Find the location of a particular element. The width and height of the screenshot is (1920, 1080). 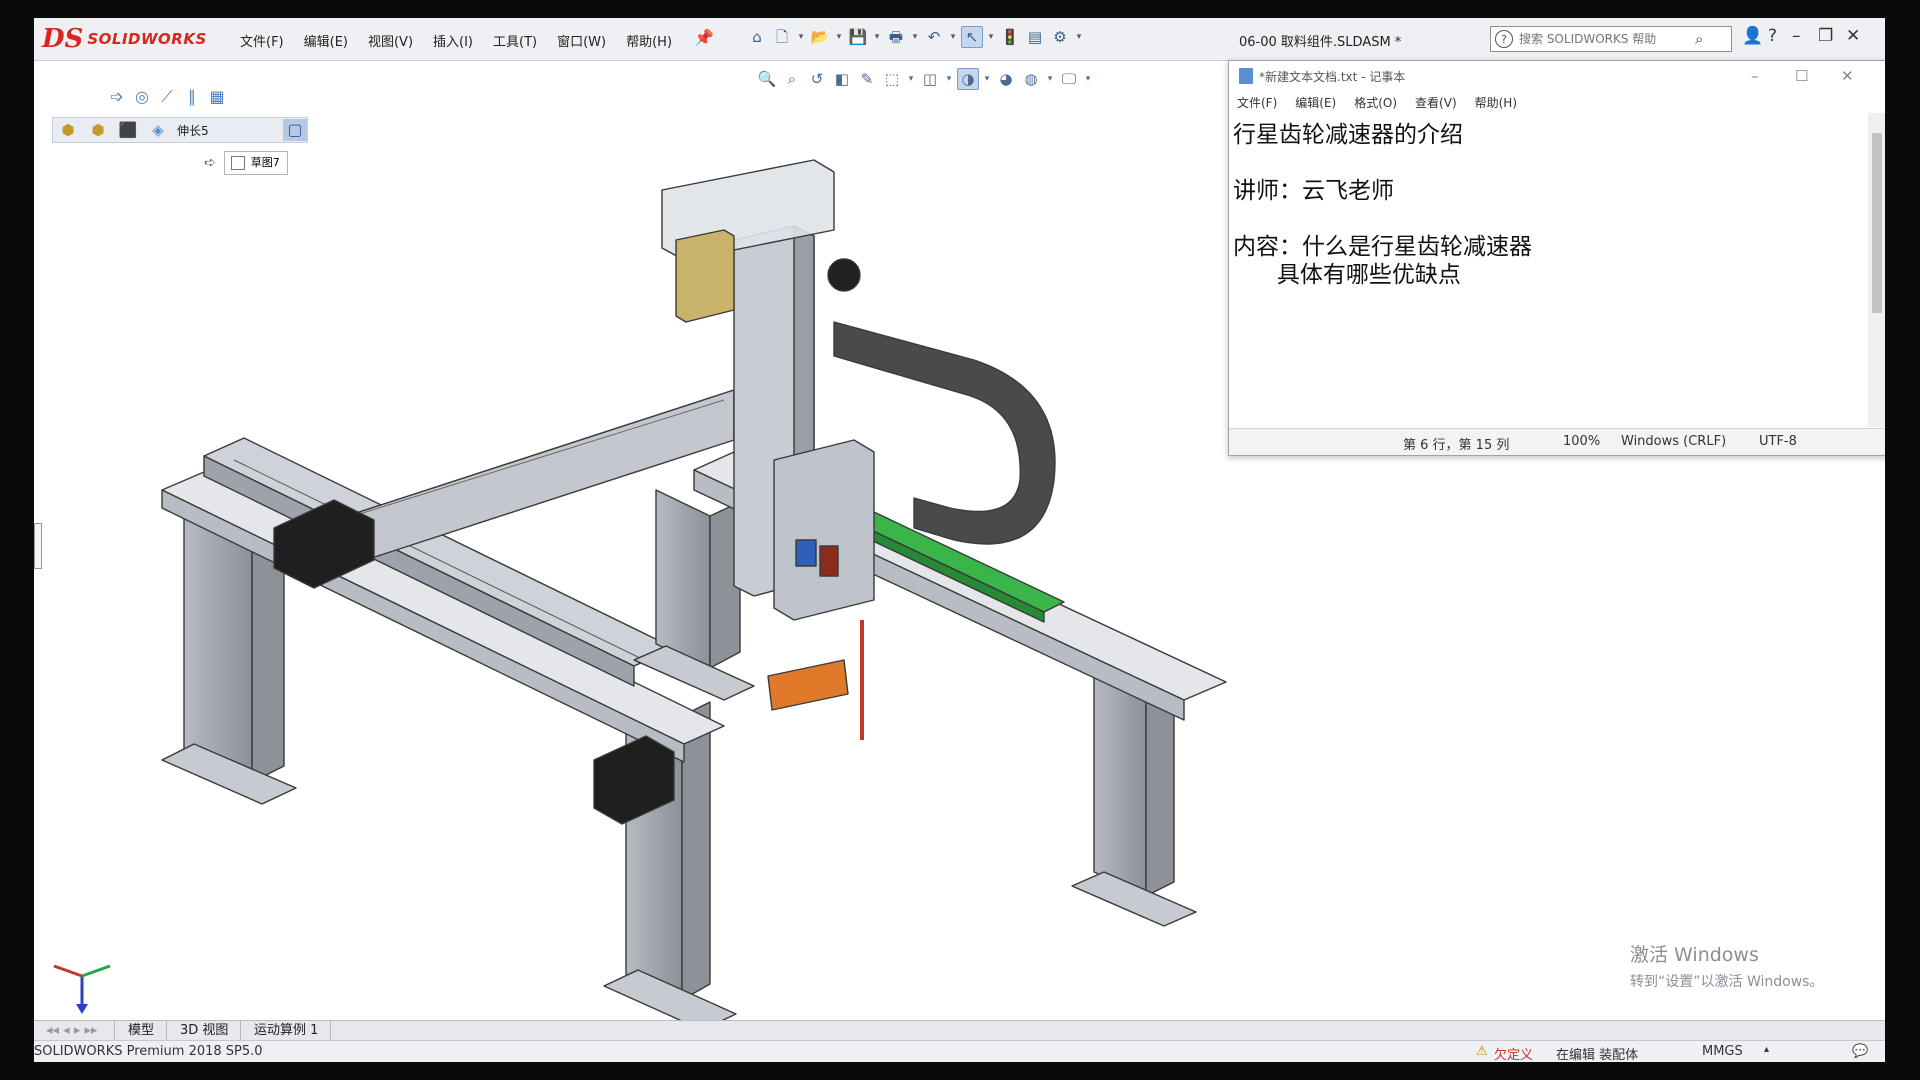

tab-scroll-arrows: ◂◂ ◂ ▸ ▸▸ is located at coordinates (74, 1031).